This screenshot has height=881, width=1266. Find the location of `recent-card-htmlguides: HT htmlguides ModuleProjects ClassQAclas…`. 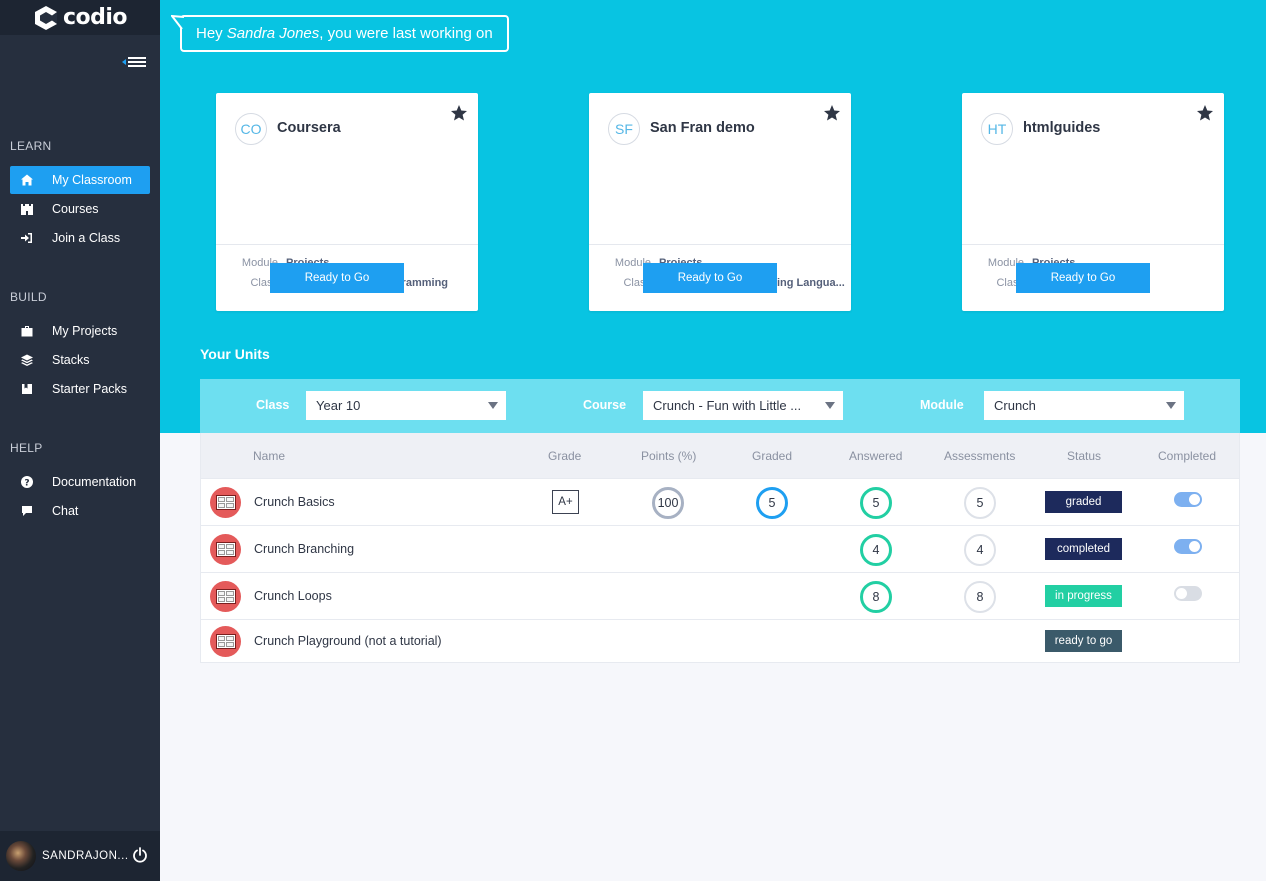

recent-card-htmlguides: HT htmlguides ModuleProjects ClassQAclas… is located at coordinates (1093, 202).